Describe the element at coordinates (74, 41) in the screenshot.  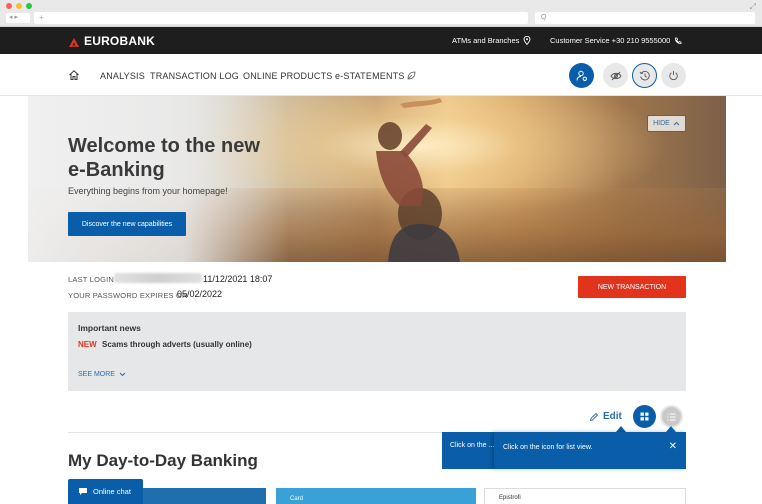
I see `logo-icon` at that location.